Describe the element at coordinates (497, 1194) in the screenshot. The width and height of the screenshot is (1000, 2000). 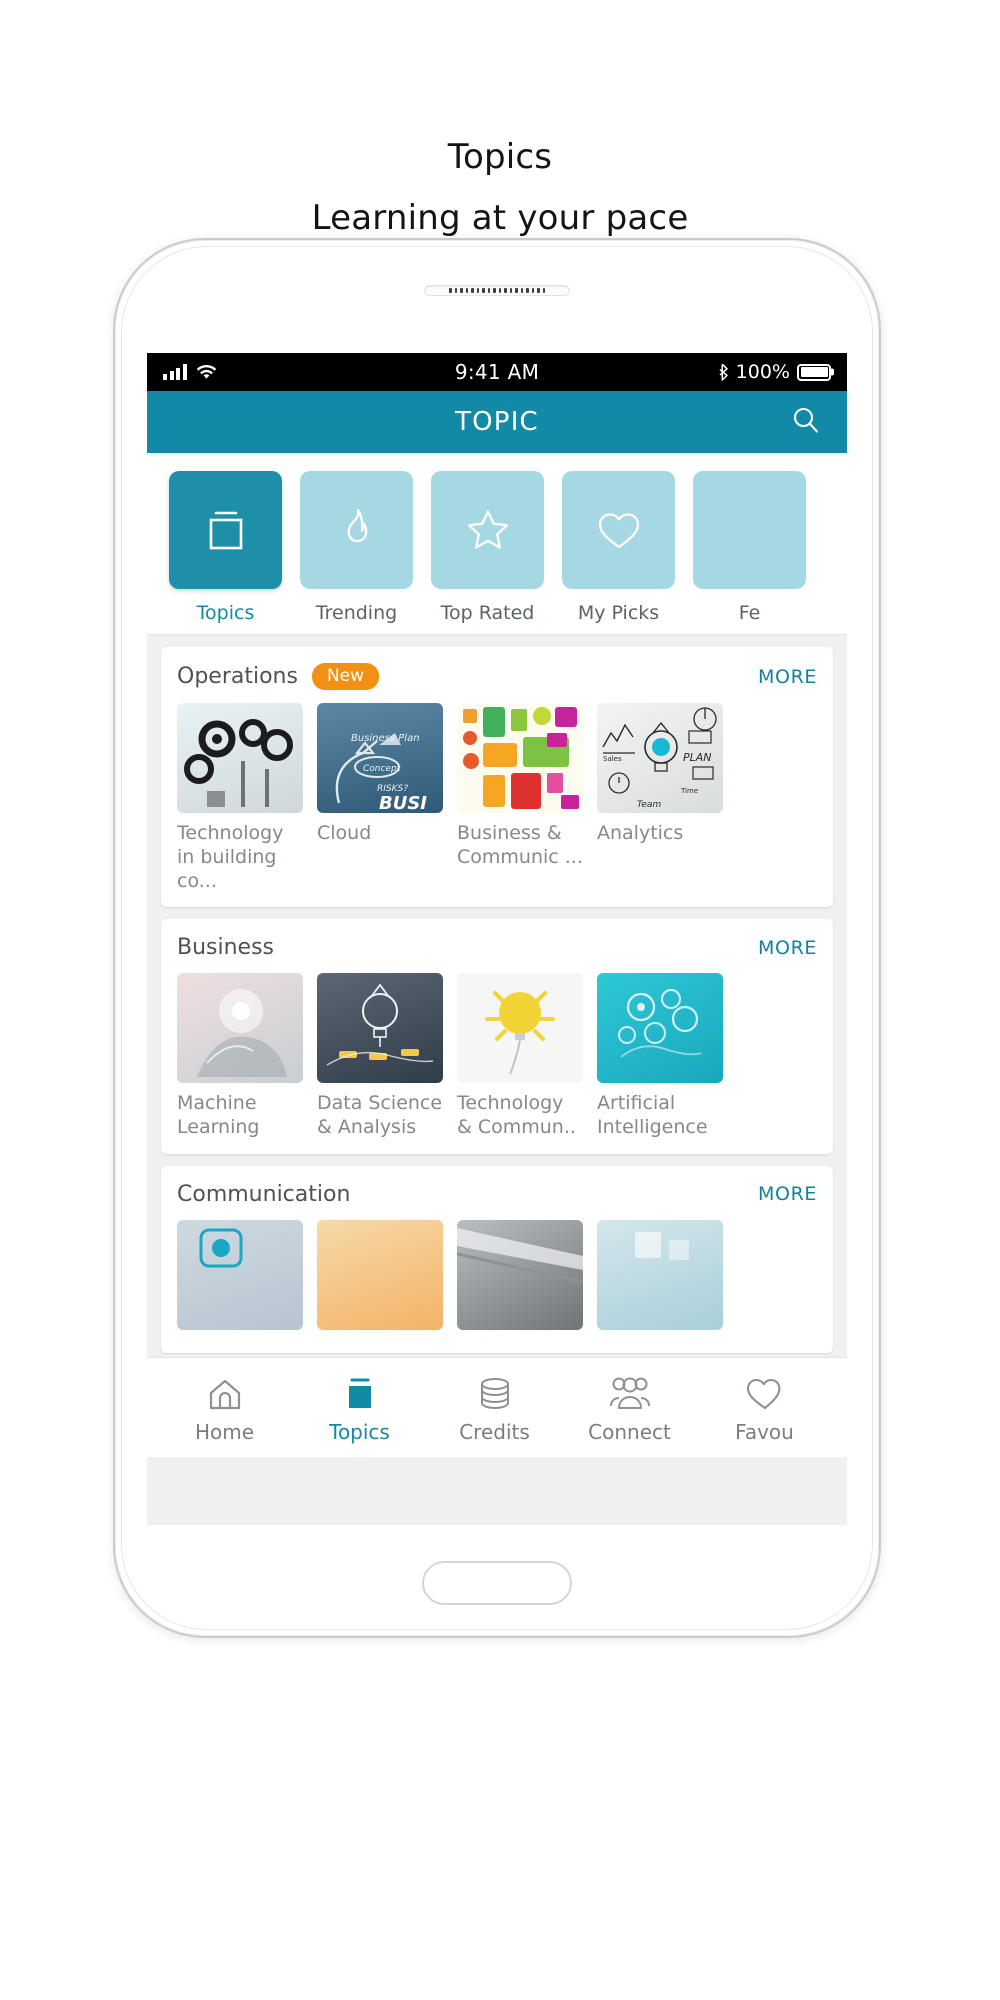
I see `section-header: Communication MORE` at that location.